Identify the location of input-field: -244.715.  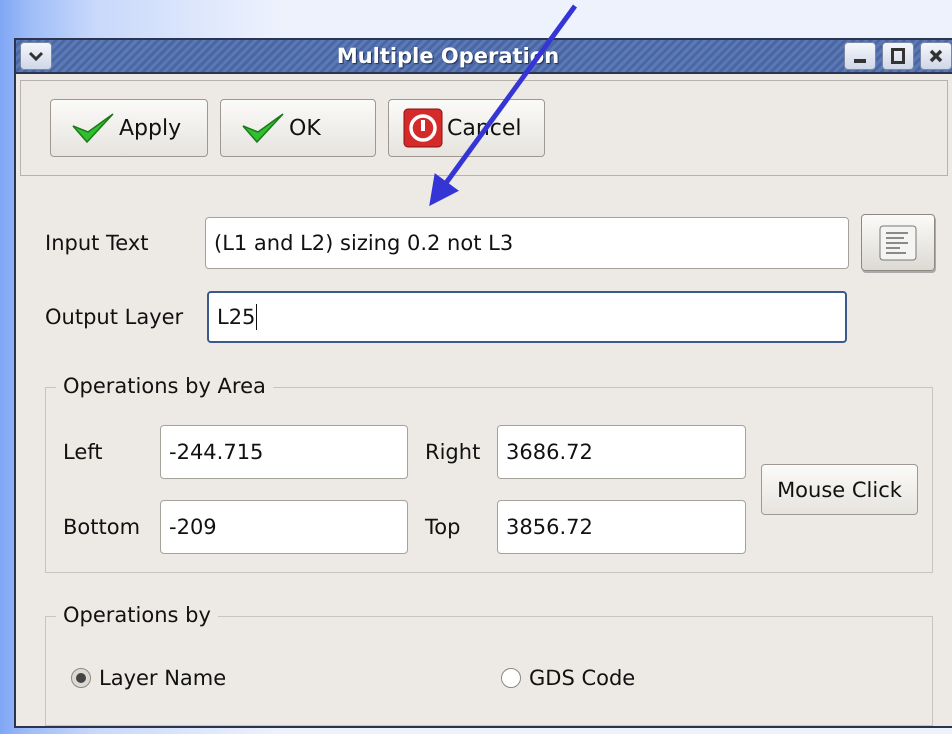
(284, 452).